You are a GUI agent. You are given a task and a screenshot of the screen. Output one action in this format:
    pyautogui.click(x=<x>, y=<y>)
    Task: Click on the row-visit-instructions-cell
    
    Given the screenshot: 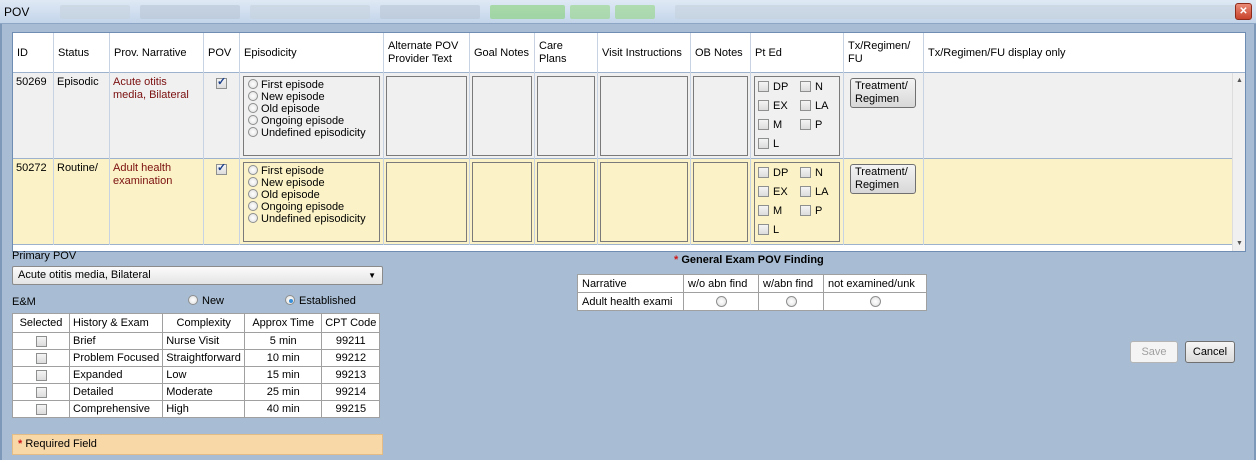 What is the action you would take?
    pyautogui.click(x=644, y=202)
    